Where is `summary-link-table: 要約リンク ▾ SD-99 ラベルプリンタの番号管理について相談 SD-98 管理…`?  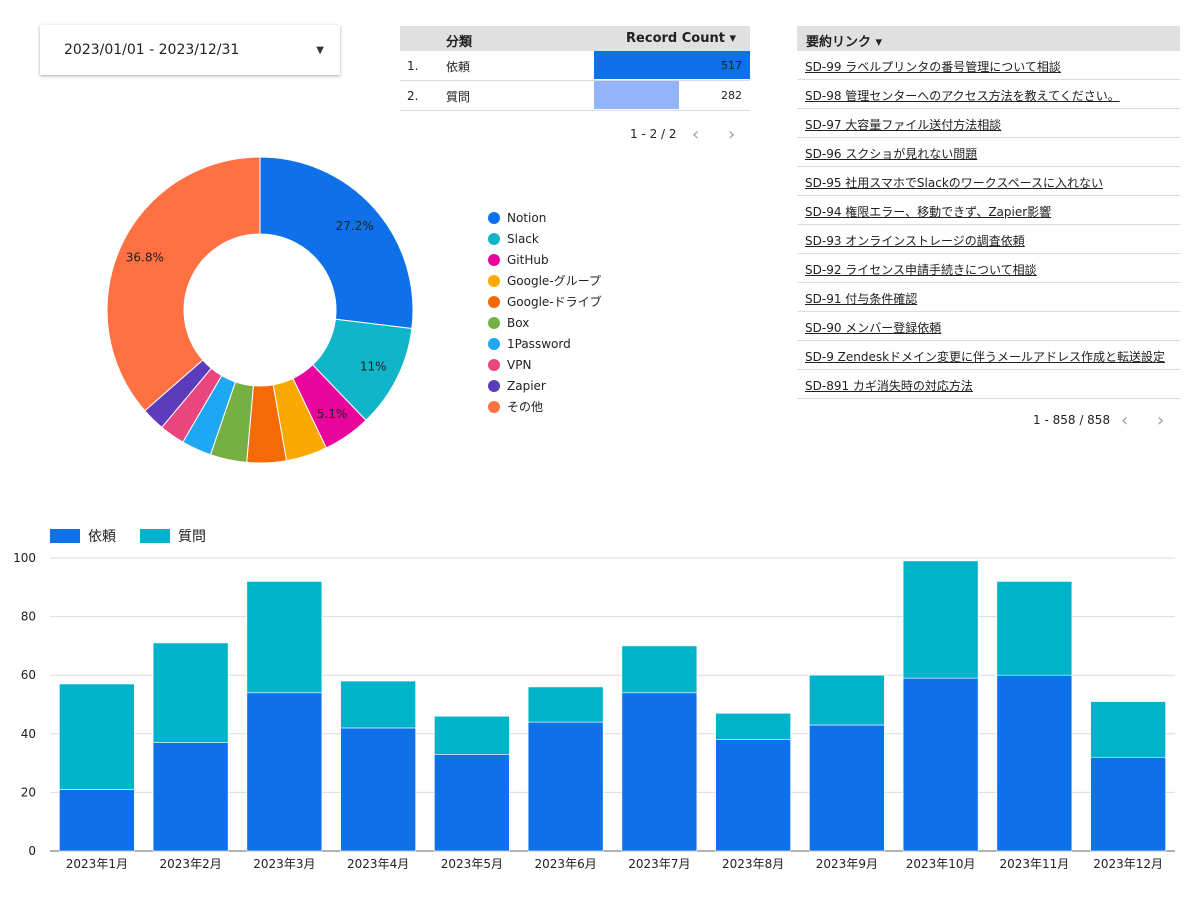 summary-link-table: 要約リンク ▾ SD-99 ラベルプリンタの番号管理について相談 SD-98 管理… is located at coordinates (988, 212).